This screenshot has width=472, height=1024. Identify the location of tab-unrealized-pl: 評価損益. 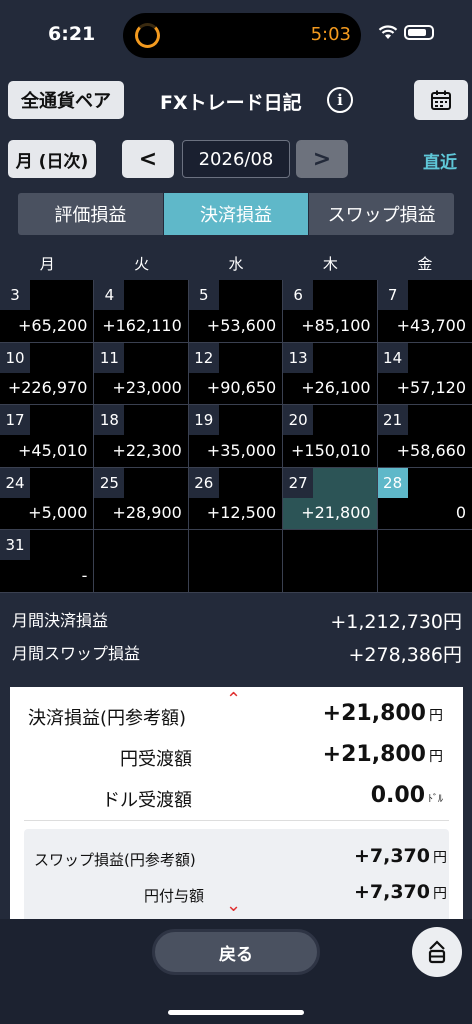
(91, 214).